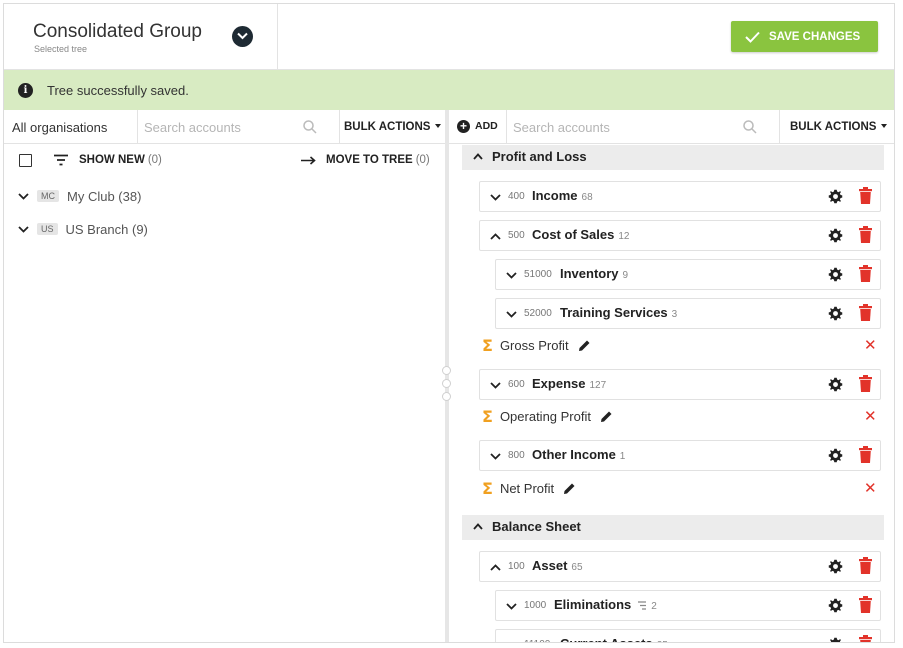 The height and width of the screenshot is (648, 903). What do you see at coordinates (680, 455) in the screenshot?
I see `account-row: 800 Other Income 1` at bounding box center [680, 455].